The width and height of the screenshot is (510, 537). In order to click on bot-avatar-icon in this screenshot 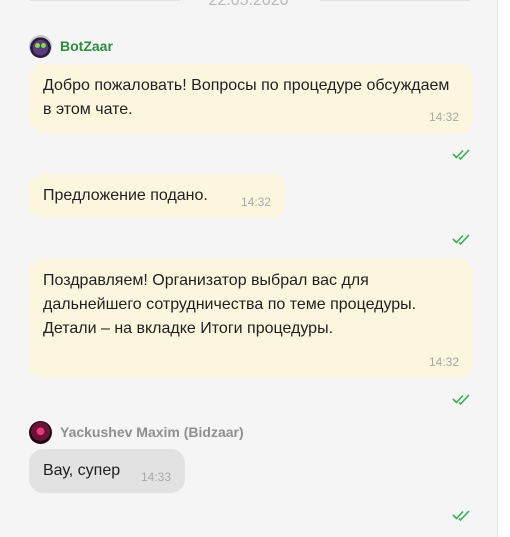, I will do `click(40, 46)`.